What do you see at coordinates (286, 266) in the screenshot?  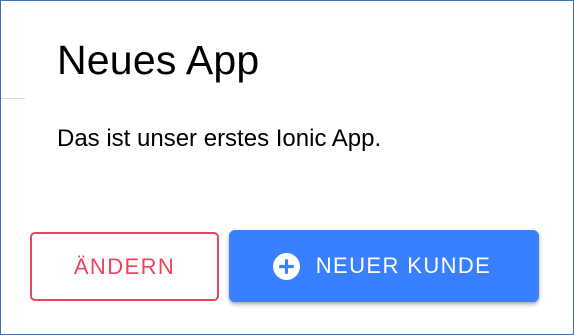 I see `add-circle-icon` at bounding box center [286, 266].